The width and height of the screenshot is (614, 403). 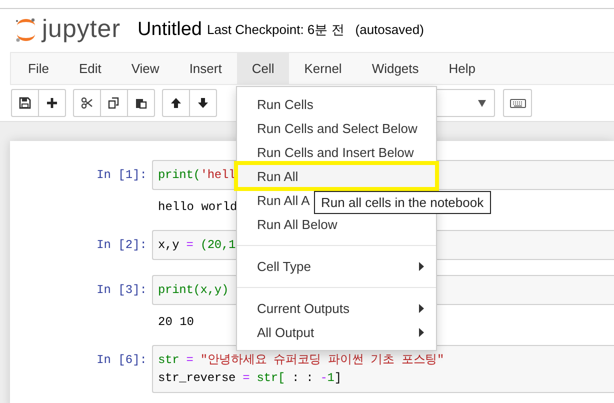 What do you see at coordinates (122, 175) in the screenshot?
I see `input-prompt: In [1]:` at bounding box center [122, 175].